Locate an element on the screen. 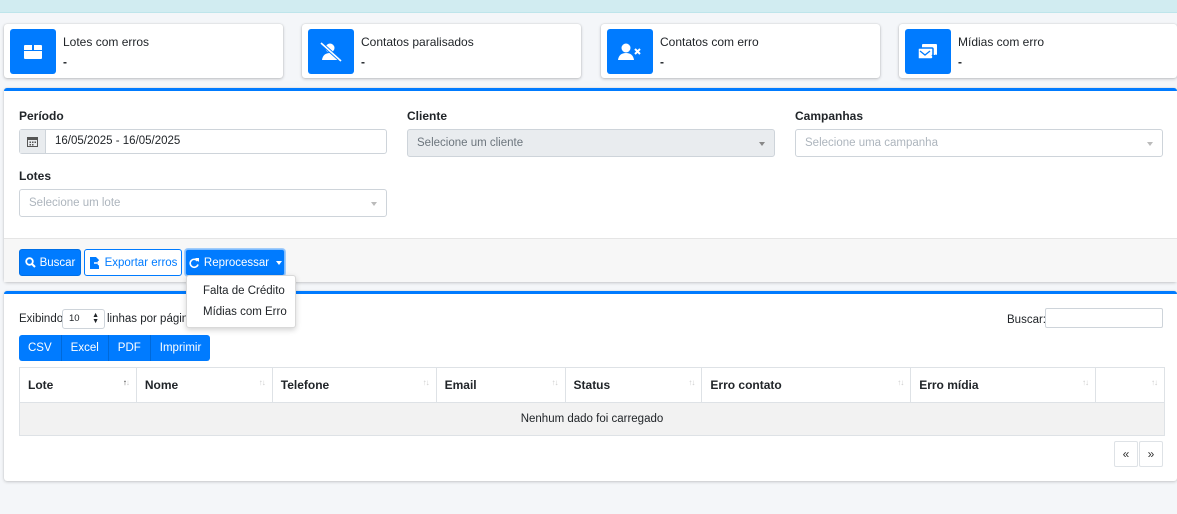 This screenshot has height=514, width=1177. table-search-input is located at coordinates (1104, 318).